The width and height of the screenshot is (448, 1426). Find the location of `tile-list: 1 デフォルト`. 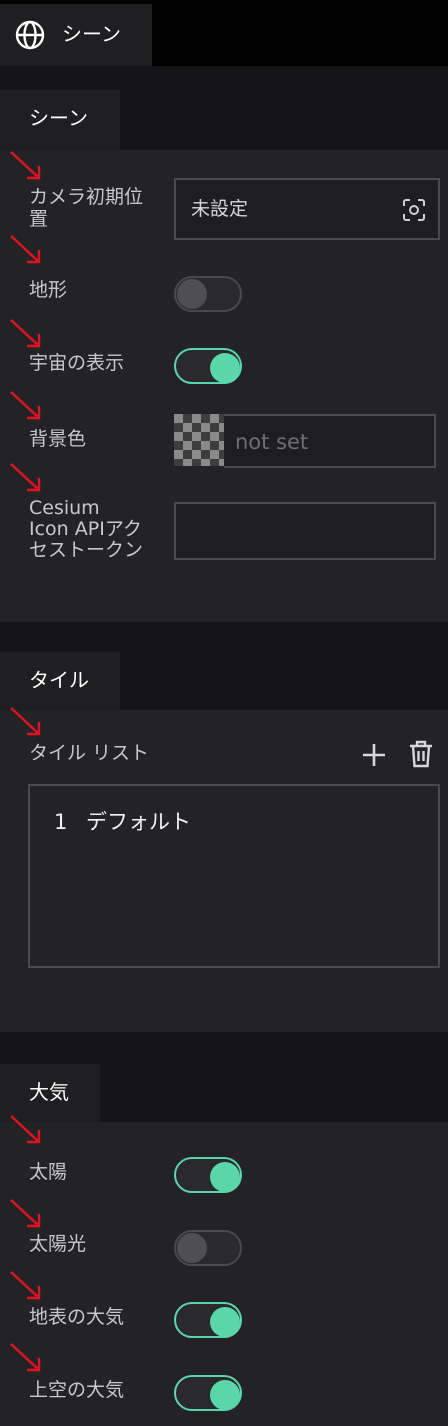

tile-list: 1 デフォルト is located at coordinates (234, 876).